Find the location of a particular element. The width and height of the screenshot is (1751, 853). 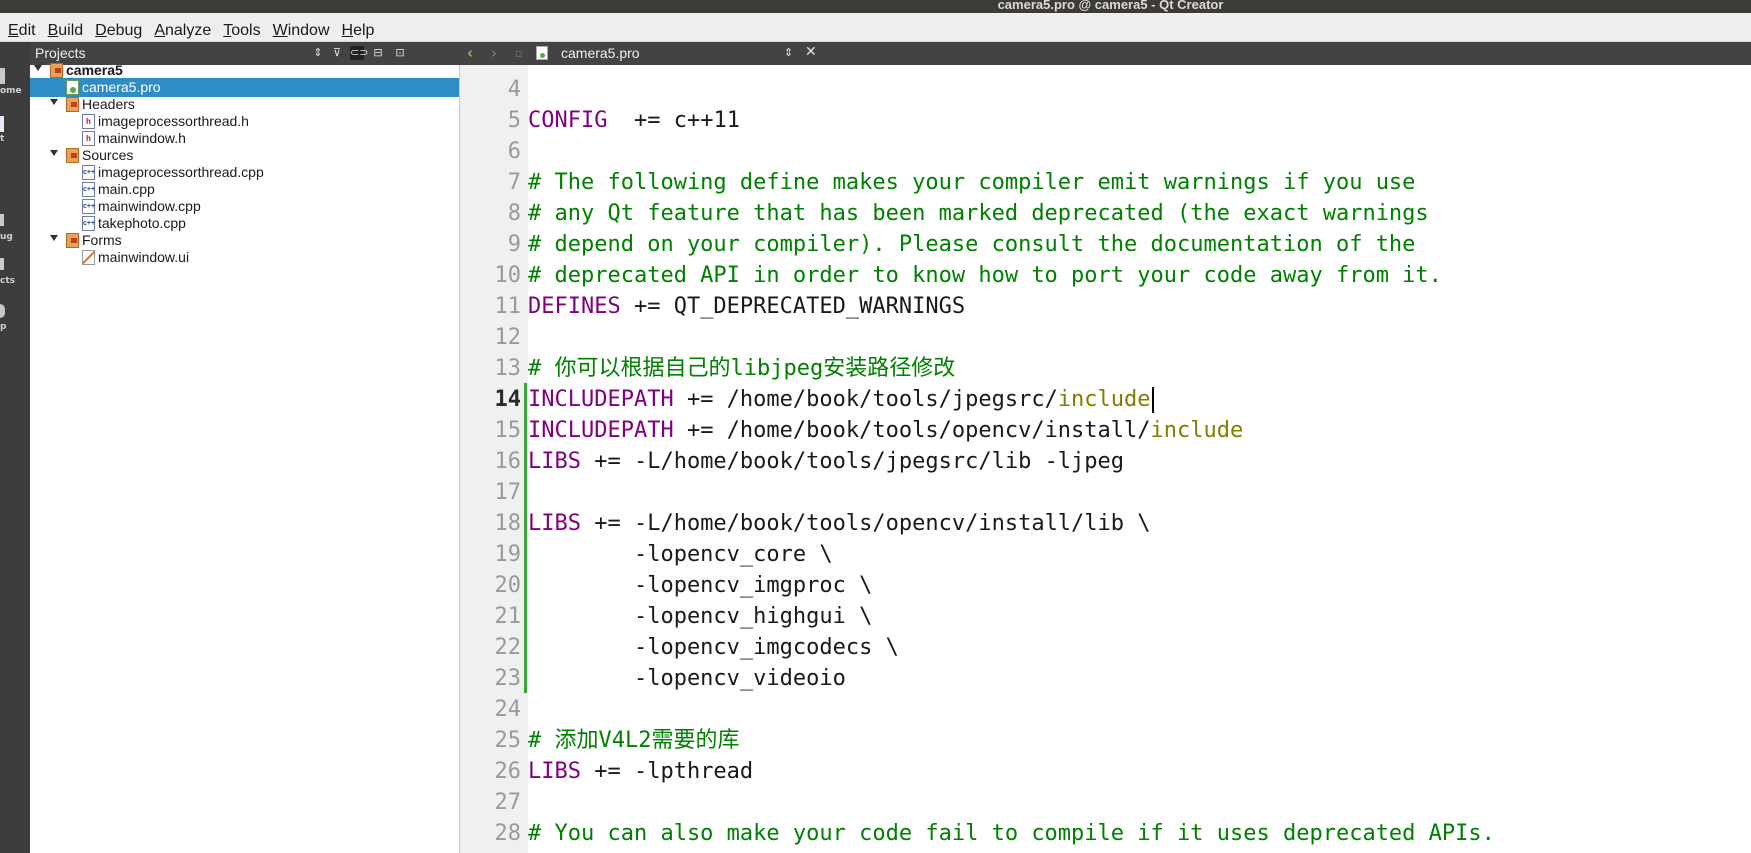

line-number: 25 is located at coordinates (508, 740).